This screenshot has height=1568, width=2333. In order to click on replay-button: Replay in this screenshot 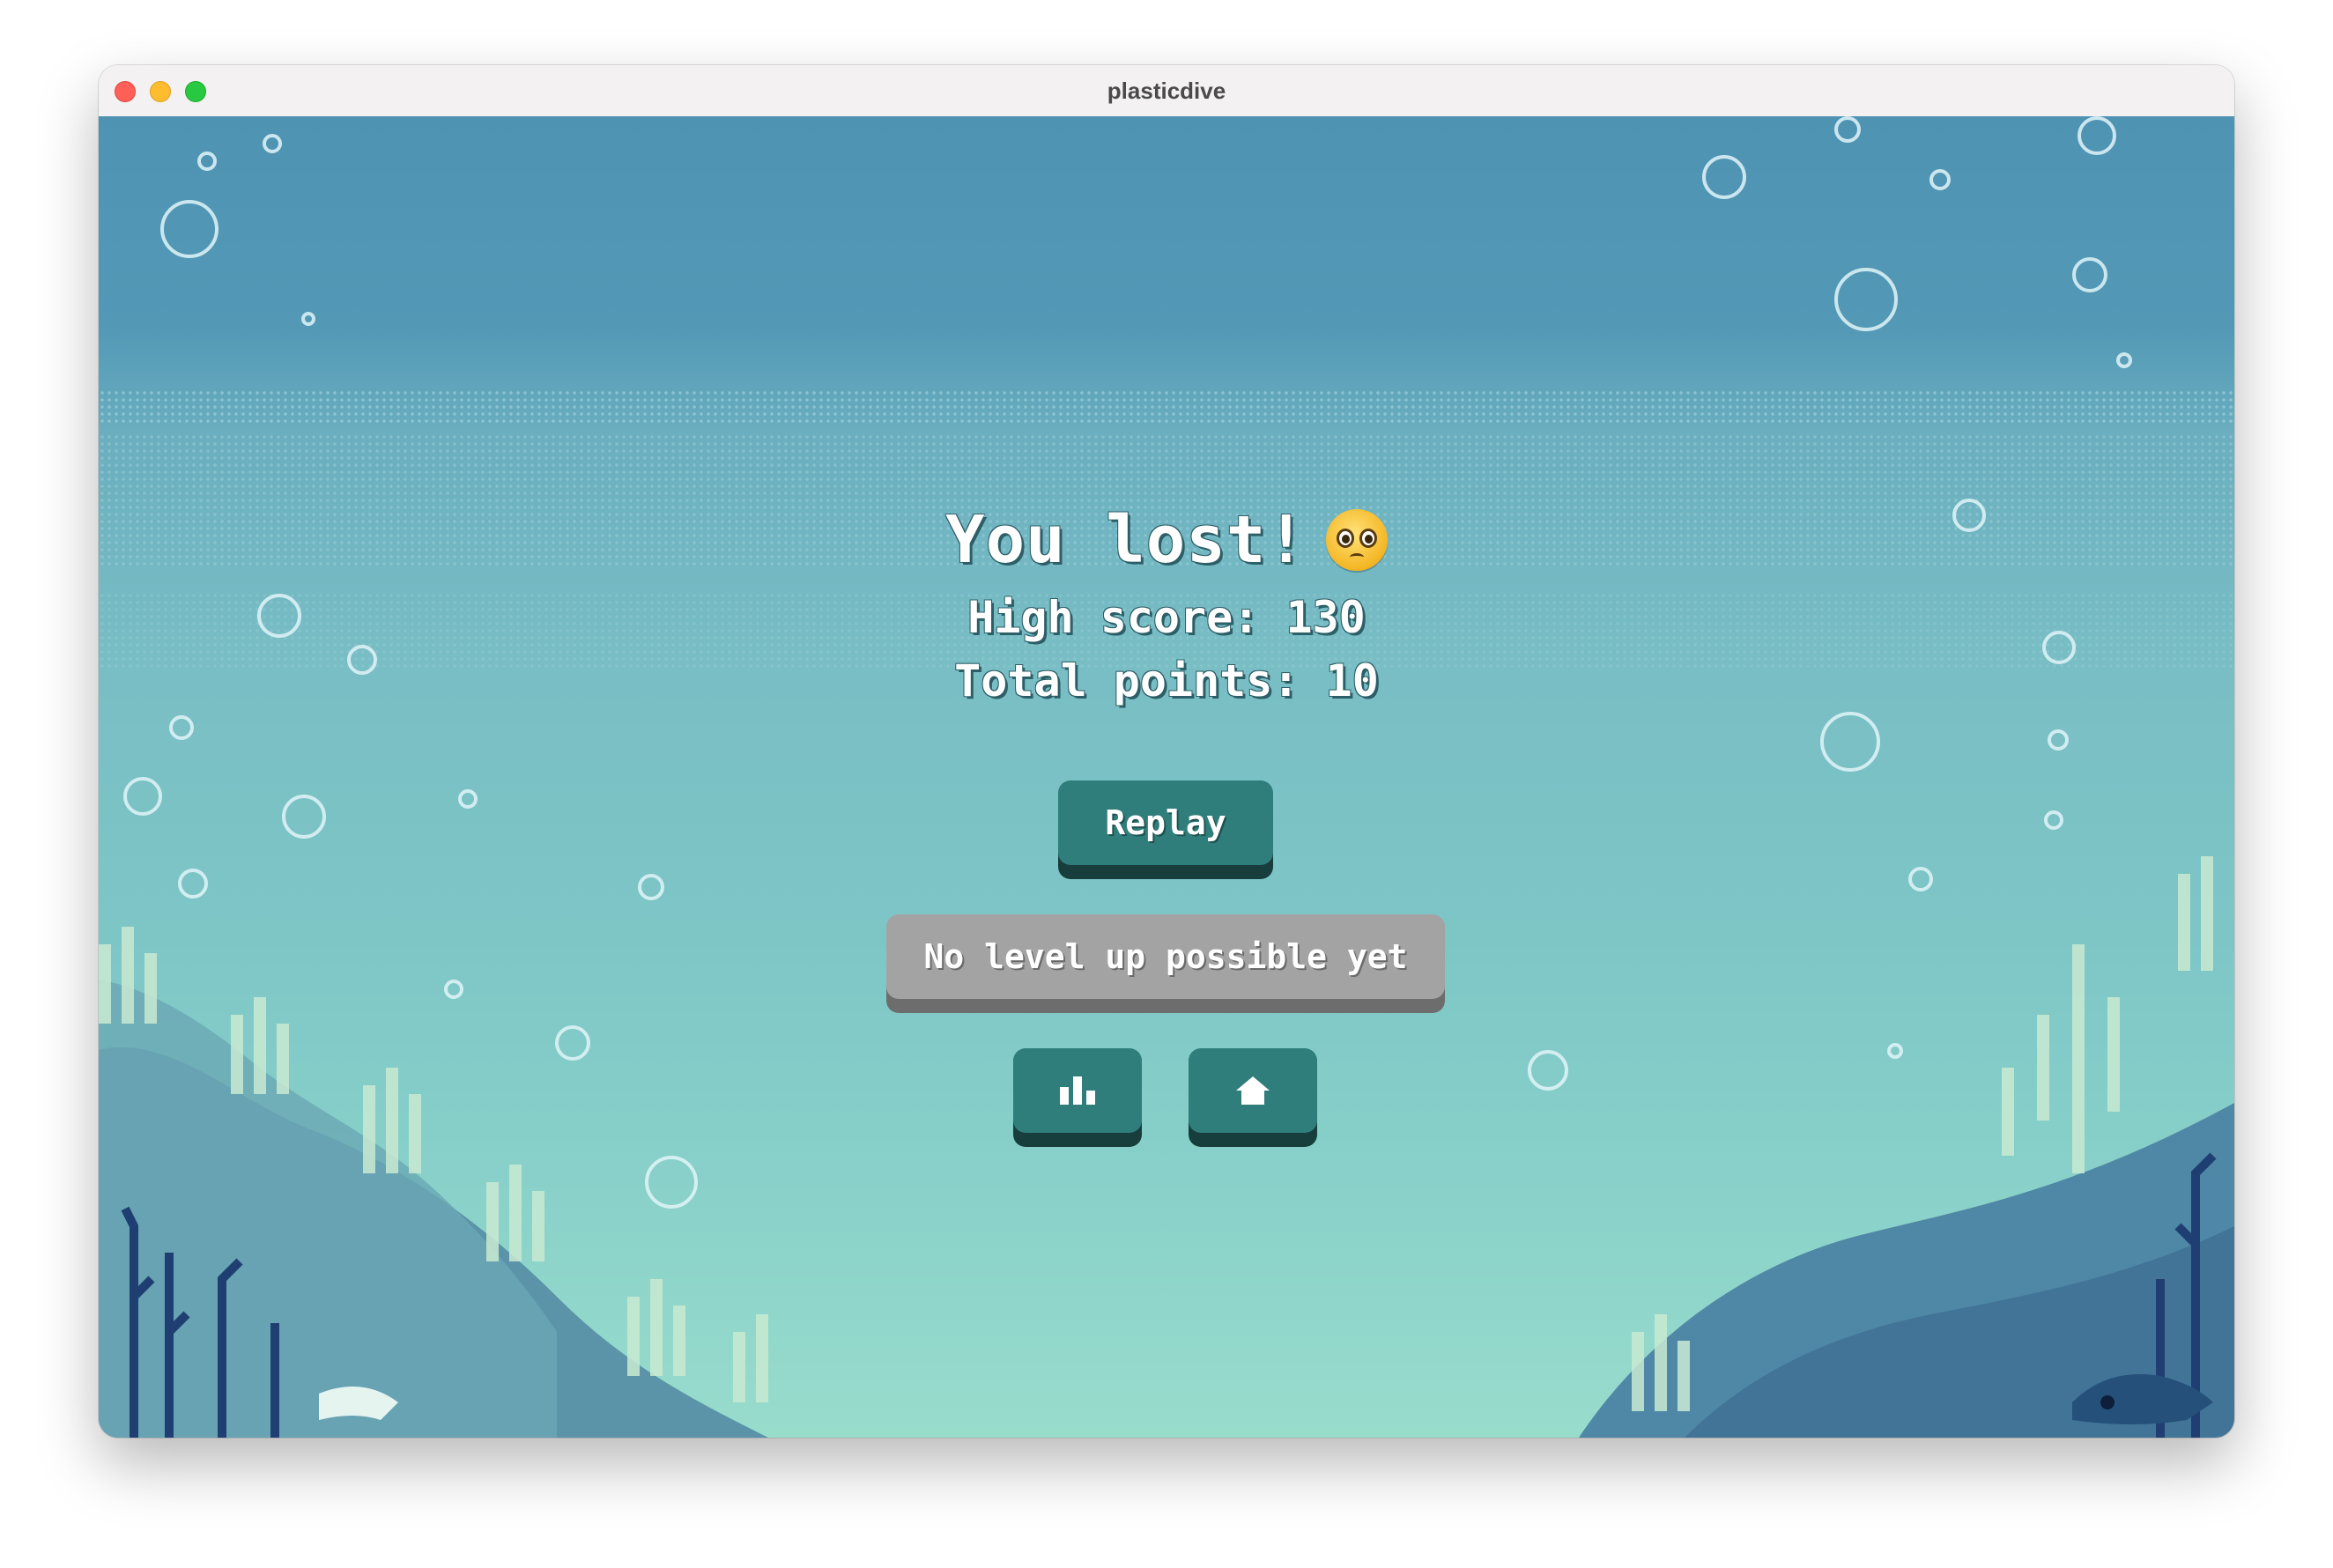, I will do `click(1165, 822)`.